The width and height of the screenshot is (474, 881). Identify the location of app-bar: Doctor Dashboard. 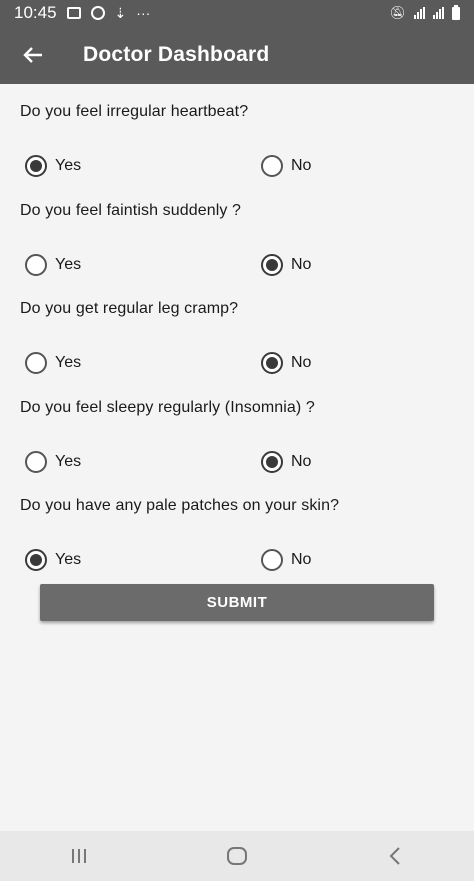
(237, 55).